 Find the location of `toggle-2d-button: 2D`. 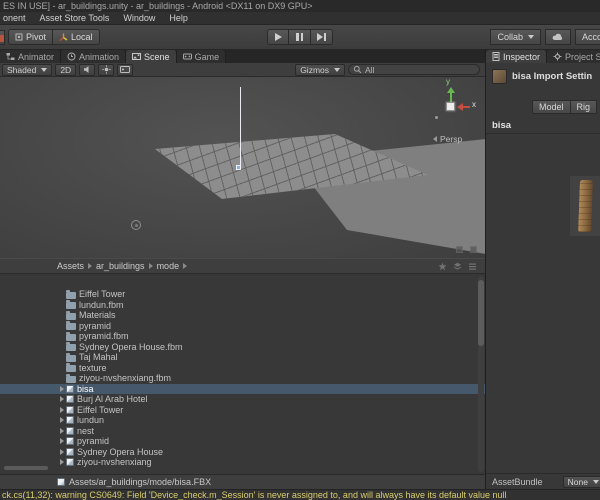

toggle-2d-button: 2D is located at coordinates (66, 69).